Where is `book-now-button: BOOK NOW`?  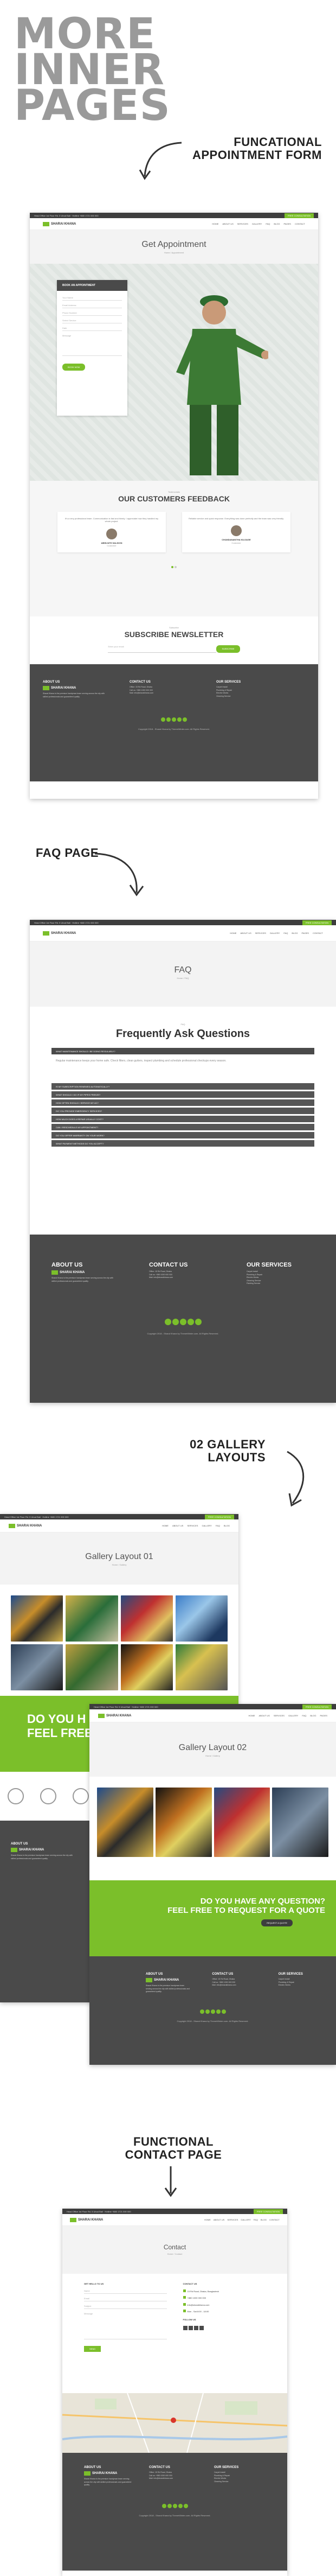
book-now-button: BOOK NOW is located at coordinates (74, 368).